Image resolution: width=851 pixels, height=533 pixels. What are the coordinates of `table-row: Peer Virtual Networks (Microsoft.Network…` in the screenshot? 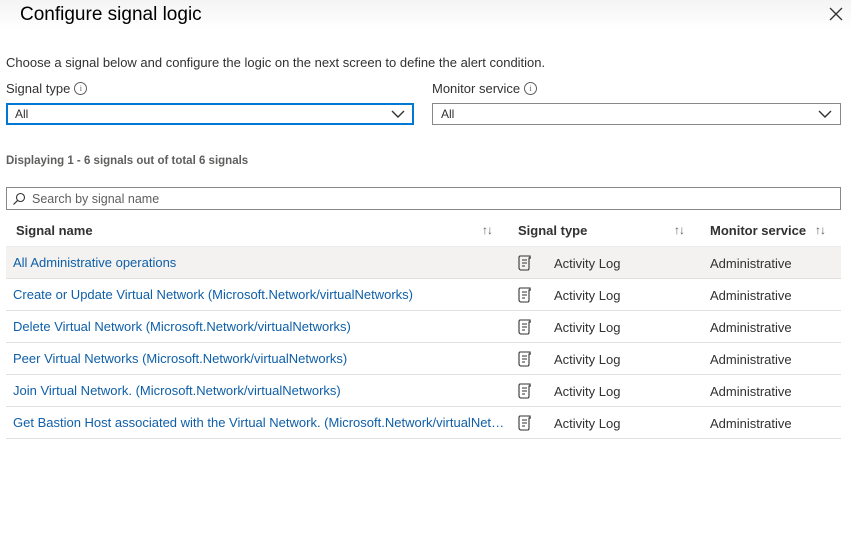 It's located at (423, 359).